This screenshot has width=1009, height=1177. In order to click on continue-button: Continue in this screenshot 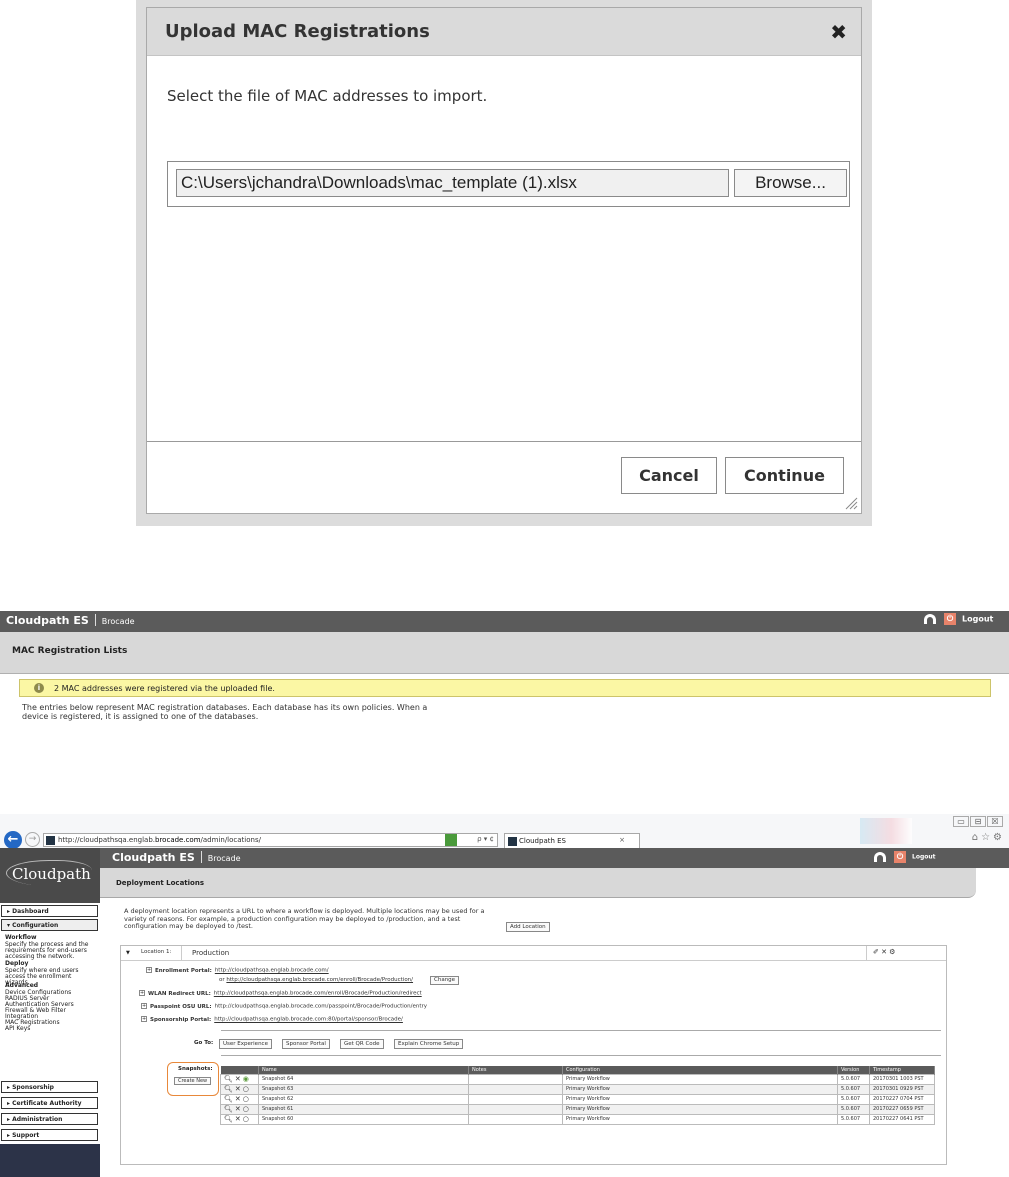, I will do `click(784, 475)`.